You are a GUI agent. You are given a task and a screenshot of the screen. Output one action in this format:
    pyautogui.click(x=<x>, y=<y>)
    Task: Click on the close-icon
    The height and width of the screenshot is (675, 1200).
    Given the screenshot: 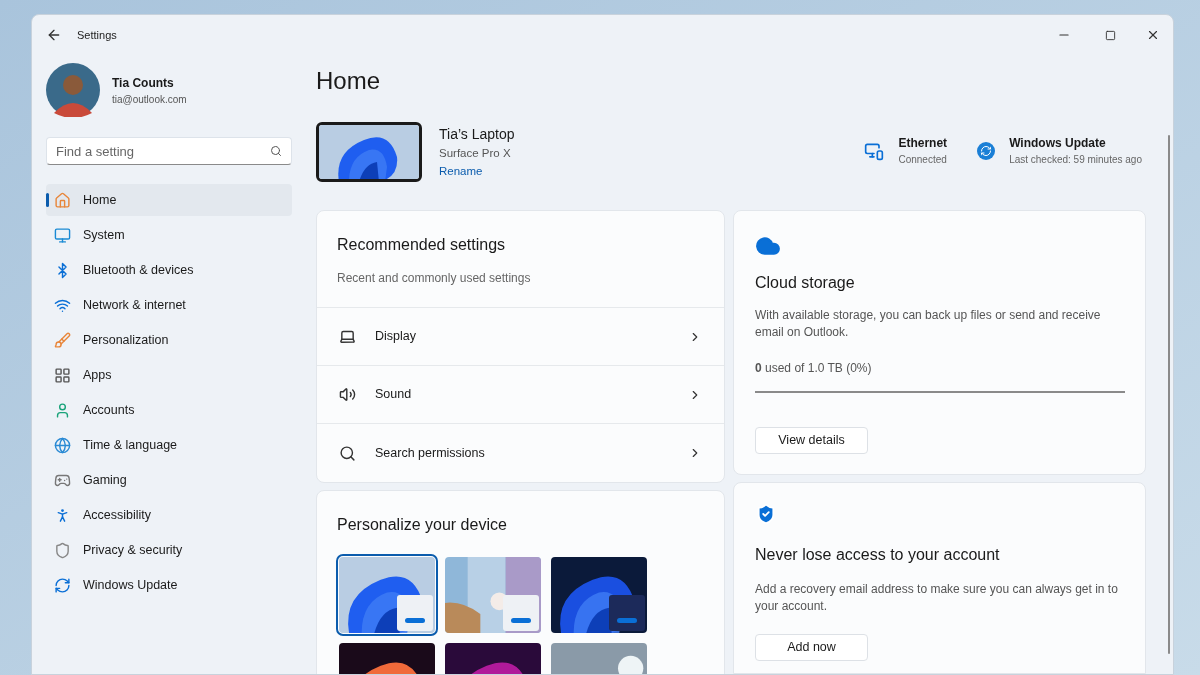 What is the action you would take?
    pyautogui.click(x=1153, y=35)
    